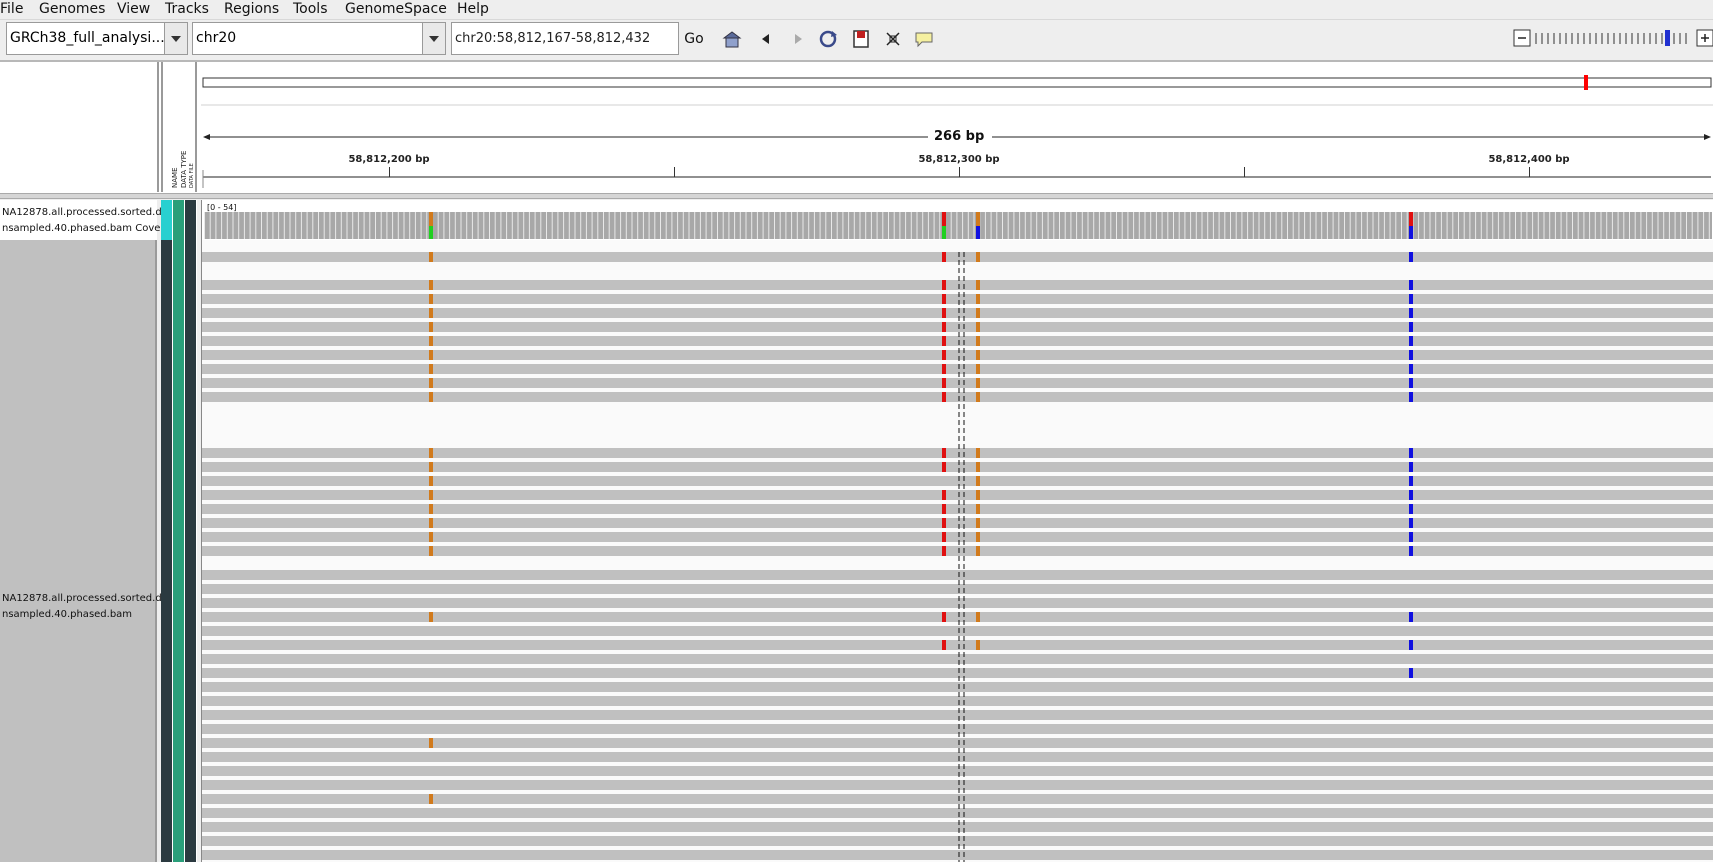  What do you see at coordinates (310, 9) in the screenshot?
I see `menu-tools: Tools` at bounding box center [310, 9].